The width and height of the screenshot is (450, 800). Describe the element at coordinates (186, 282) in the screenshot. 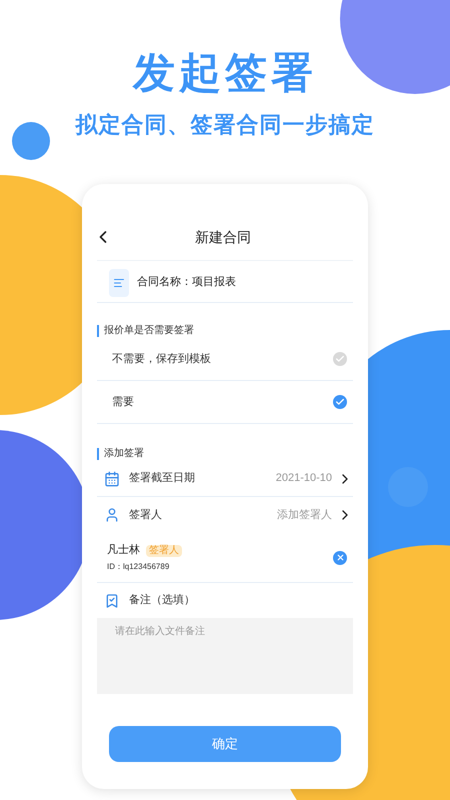

I see `contract-name: 合同名称：项目报表` at that location.